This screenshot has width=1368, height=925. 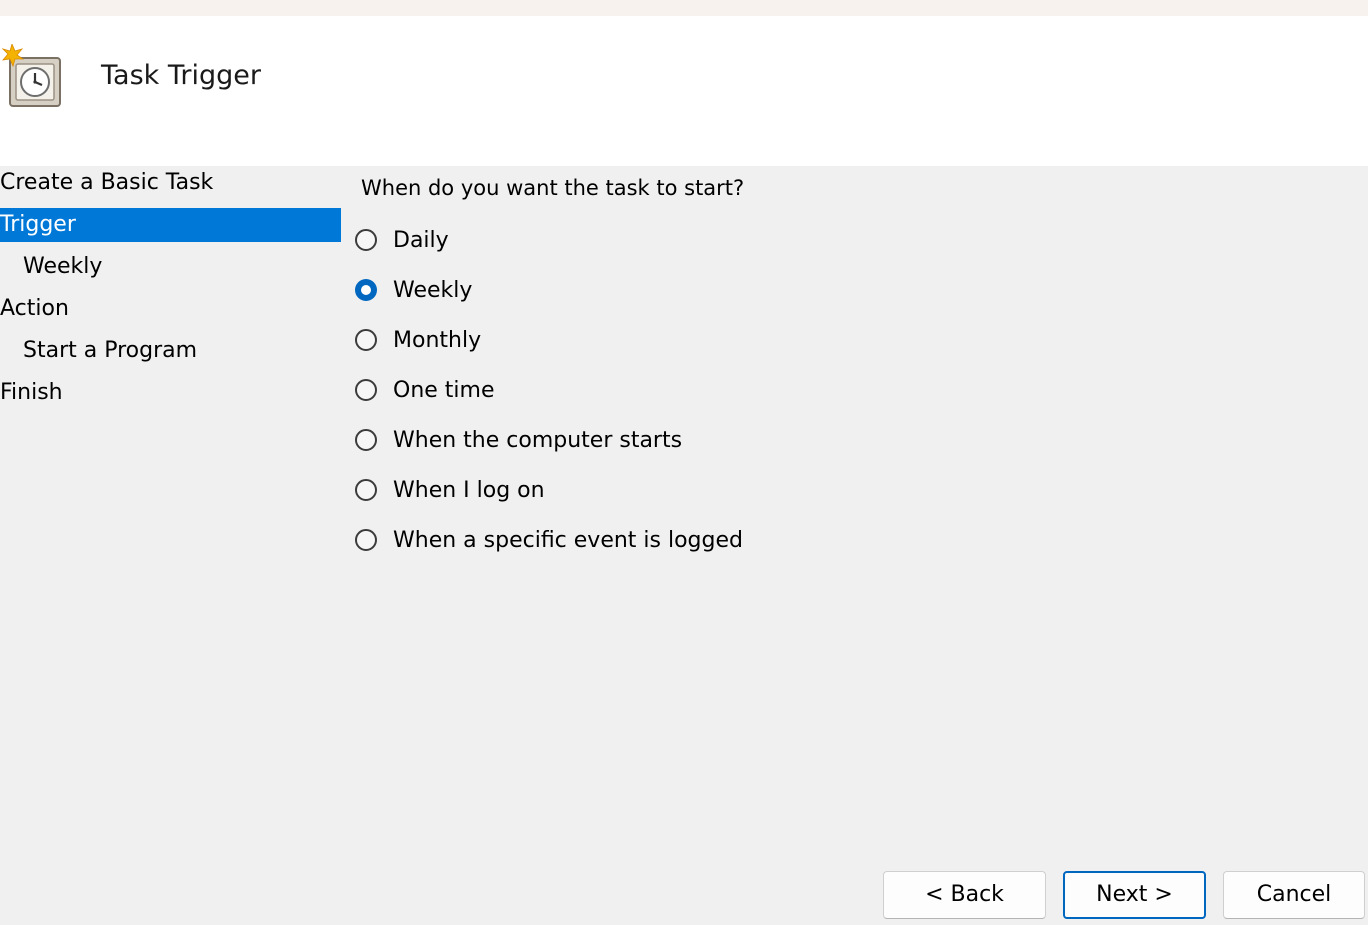 I want to click on cancel-button: Cancel, so click(x=1294, y=895).